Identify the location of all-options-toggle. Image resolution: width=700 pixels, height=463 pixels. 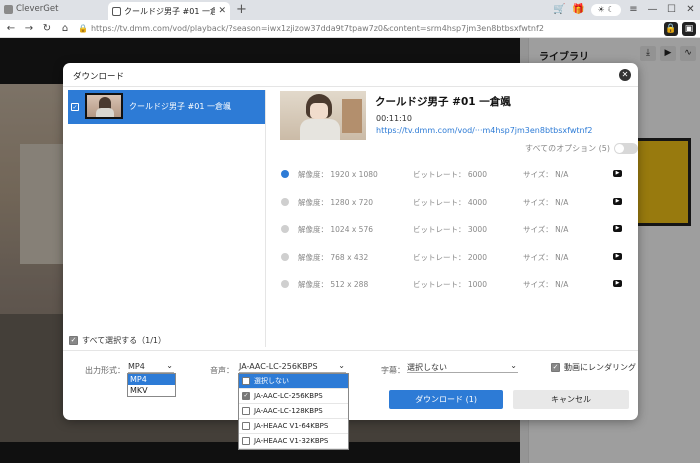
(626, 148).